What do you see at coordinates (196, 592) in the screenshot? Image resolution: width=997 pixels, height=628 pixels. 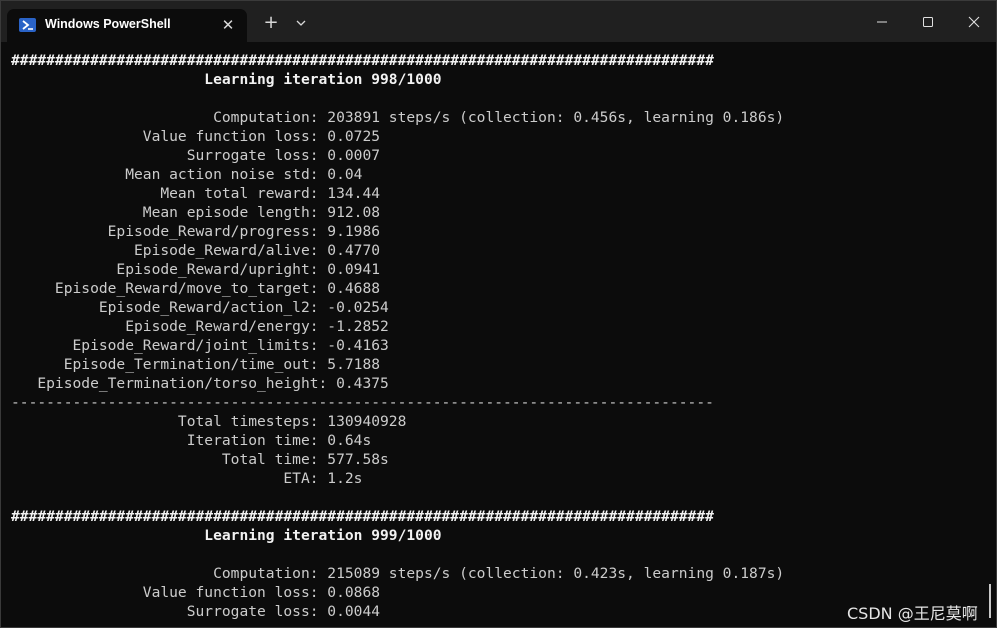 I see `terminal-line: Value function loss: 0.0868` at bounding box center [196, 592].